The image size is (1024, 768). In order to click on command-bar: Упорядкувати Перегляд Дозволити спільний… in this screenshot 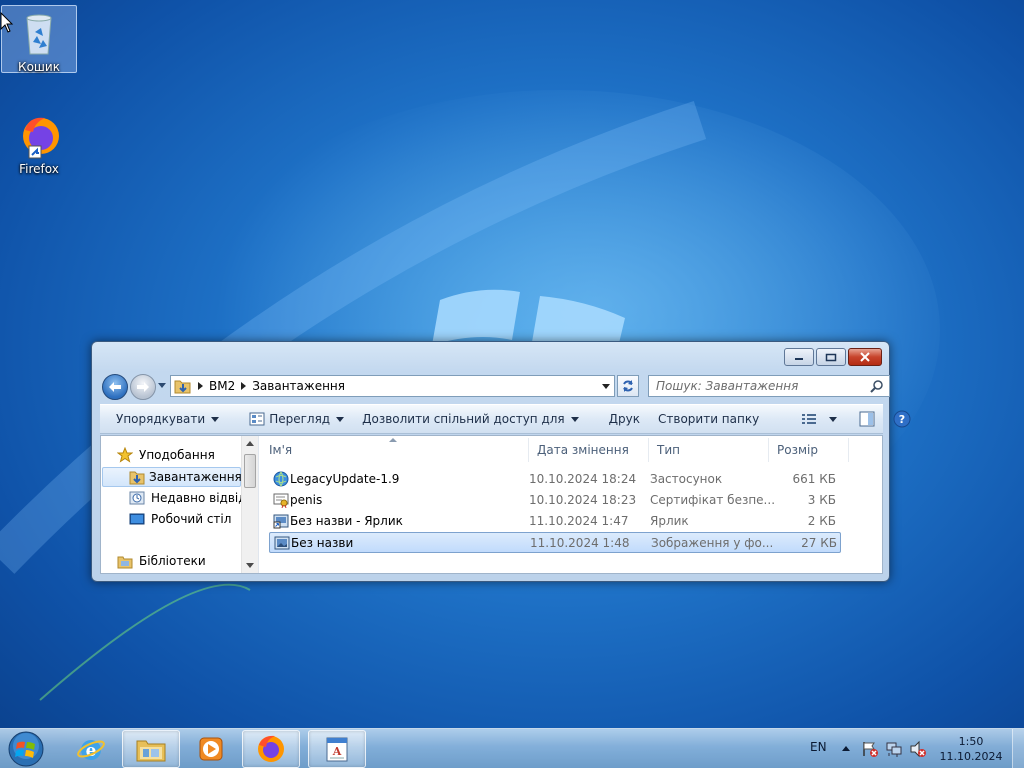, I will do `click(505, 419)`.